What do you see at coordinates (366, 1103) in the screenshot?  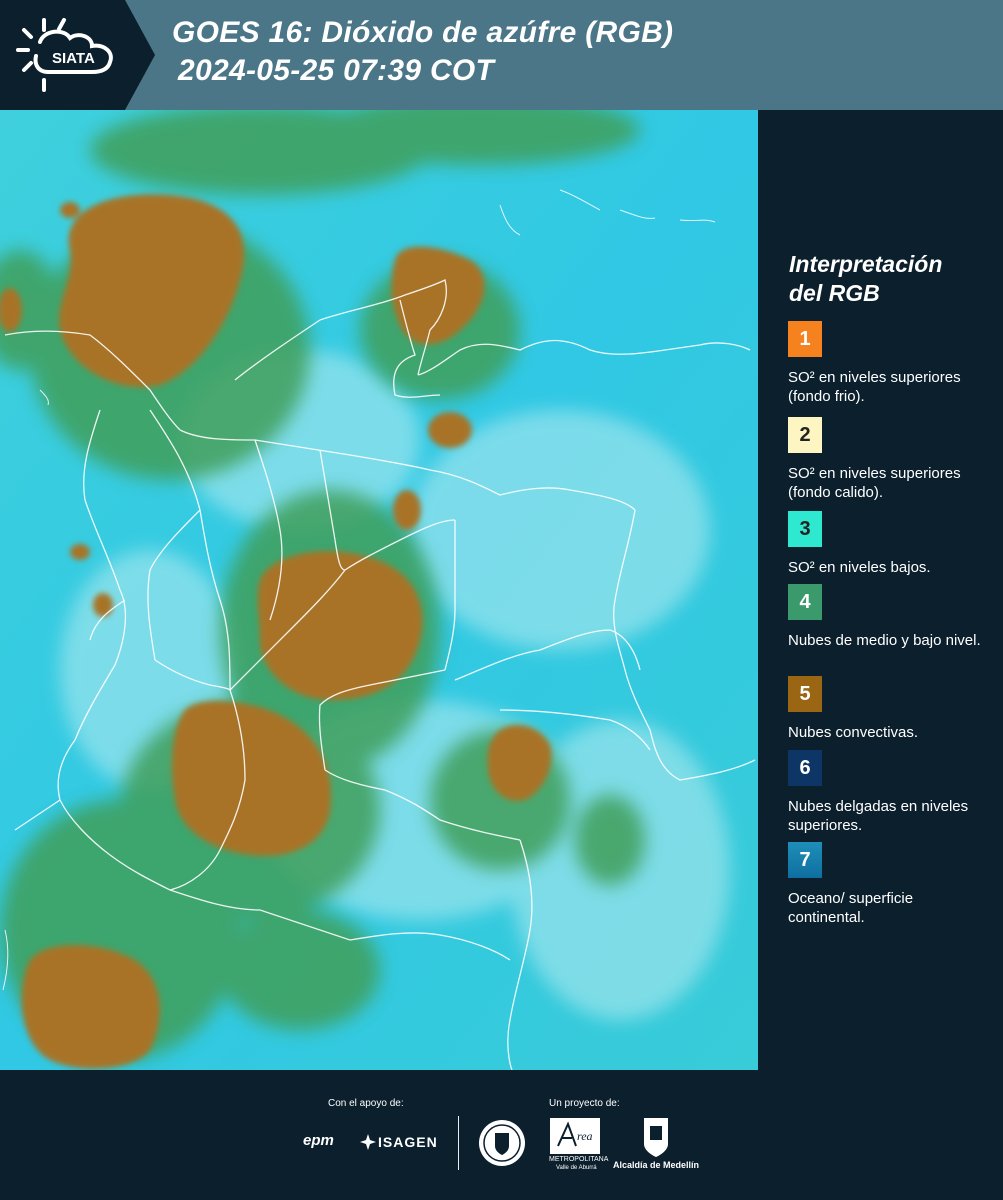 I see `support-label: Con el apoyo de:` at bounding box center [366, 1103].